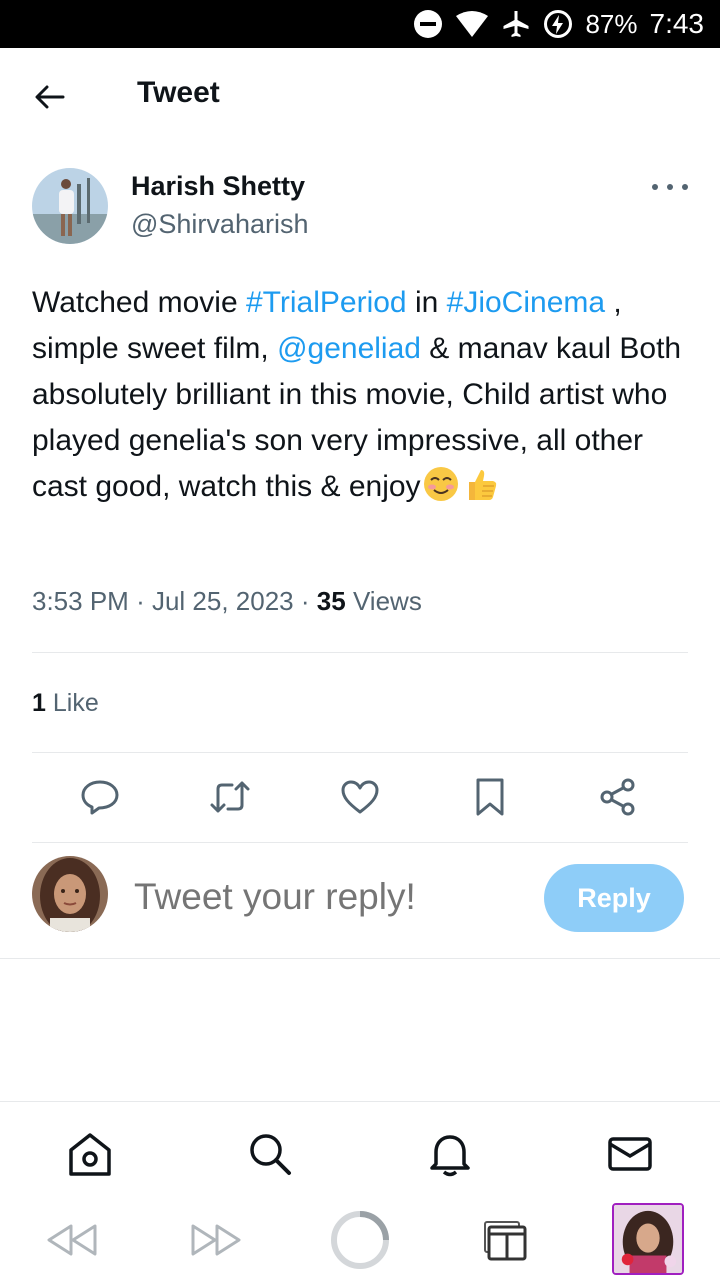 This screenshot has width=720, height=1280. I want to click on bookmark-icon, so click(490, 797).